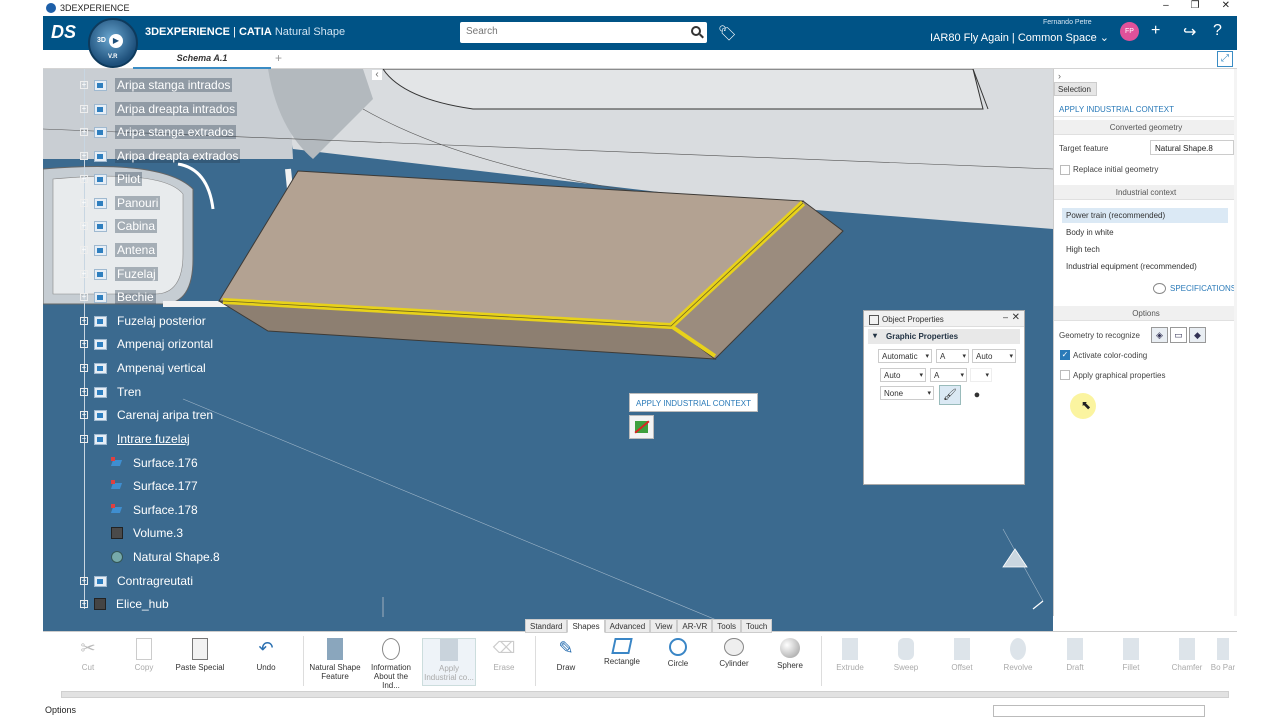 The height and width of the screenshot is (720, 1280). What do you see at coordinates (1166, 5) in the screenshot?
I see `minimize-button: –` at bounding box center [1166, 5].